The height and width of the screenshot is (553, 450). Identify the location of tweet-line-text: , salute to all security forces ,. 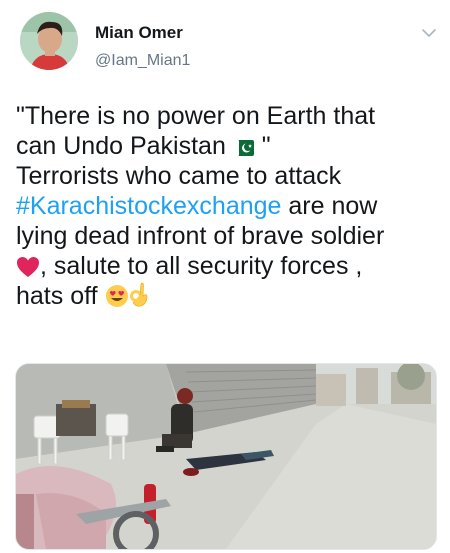
(201, 266).